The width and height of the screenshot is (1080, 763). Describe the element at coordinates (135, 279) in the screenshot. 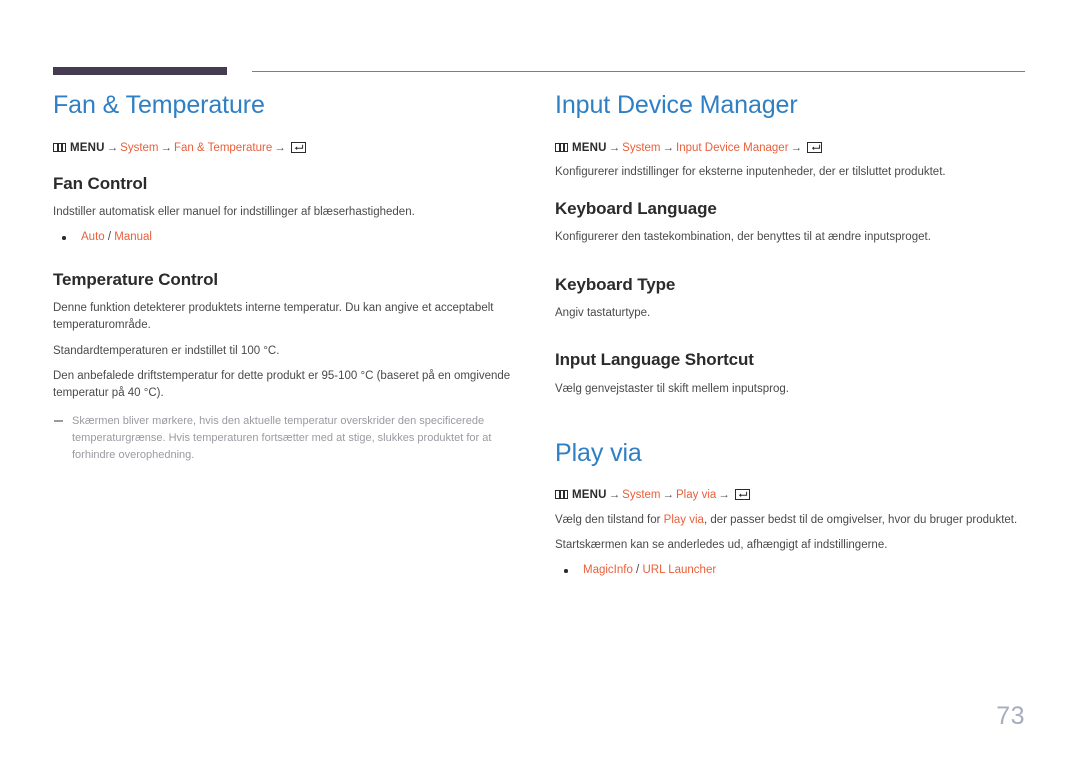

I see `section-heading-temperature-control: Temperature Control` at that location.